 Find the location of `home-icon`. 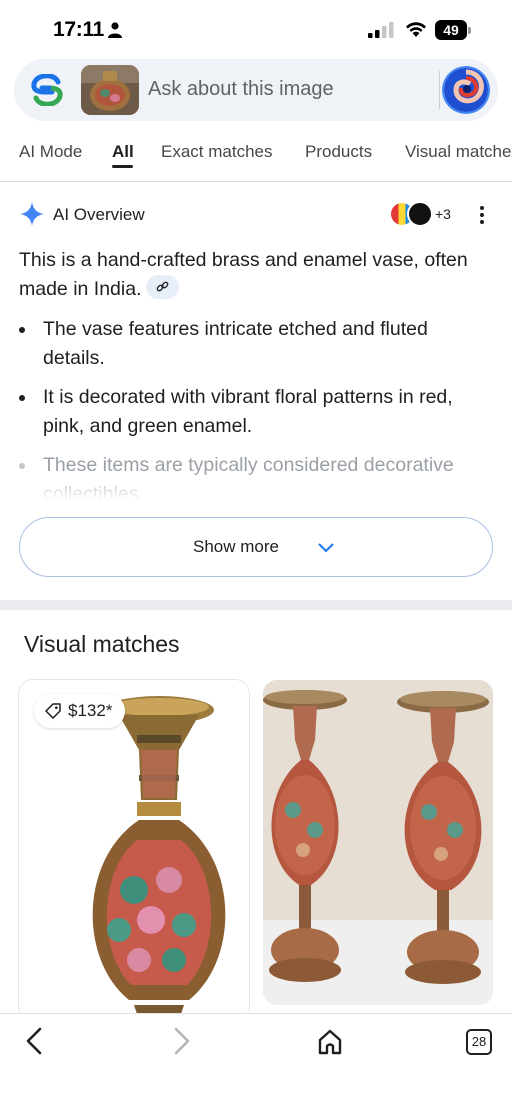

home-icon is located at coordinates (330, 1042).